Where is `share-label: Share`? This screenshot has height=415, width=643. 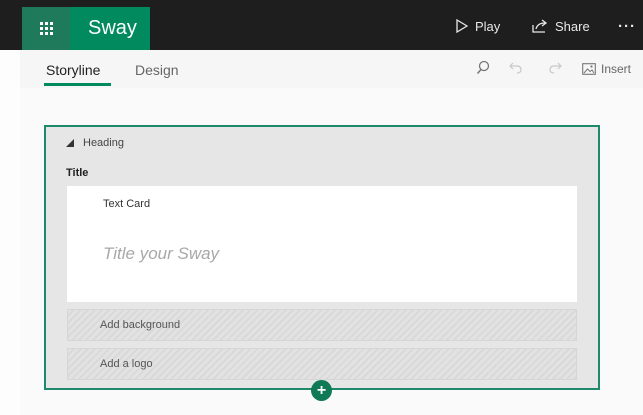 share-label: Share is located at coordinates (572, 26).